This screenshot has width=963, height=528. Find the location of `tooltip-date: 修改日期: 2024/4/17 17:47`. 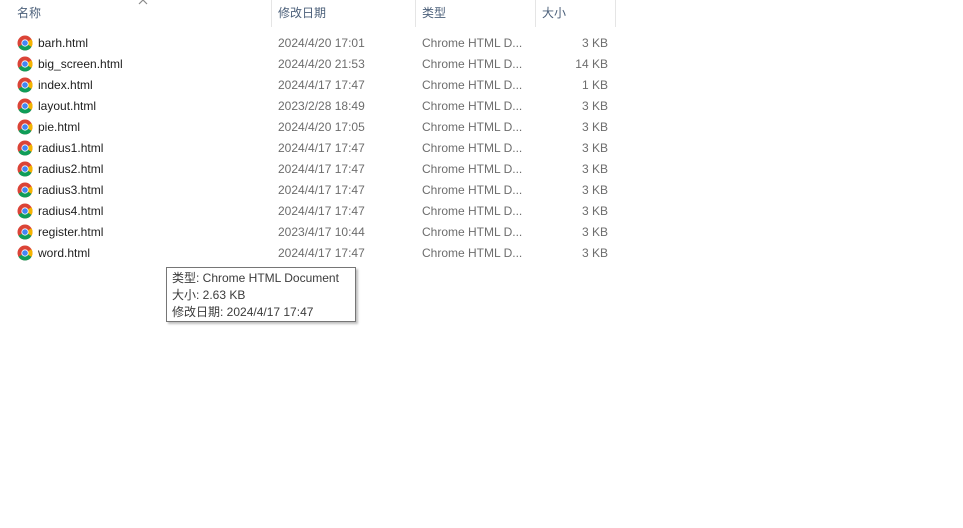

tooltip-date: 修改日期: 2024/4/17 17:47 is located at coordinates (243, 312).